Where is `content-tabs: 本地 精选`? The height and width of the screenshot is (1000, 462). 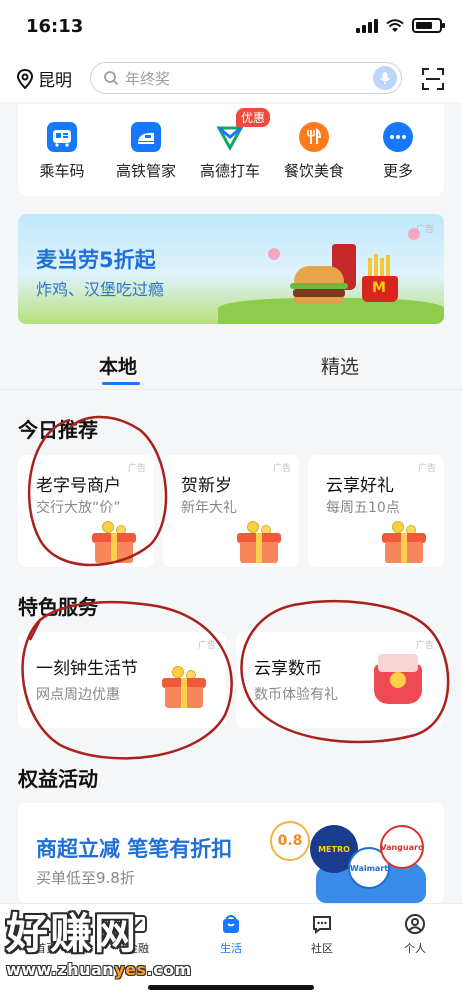 content-tabs: 本地 精选 is located at coordinates (231, 365).